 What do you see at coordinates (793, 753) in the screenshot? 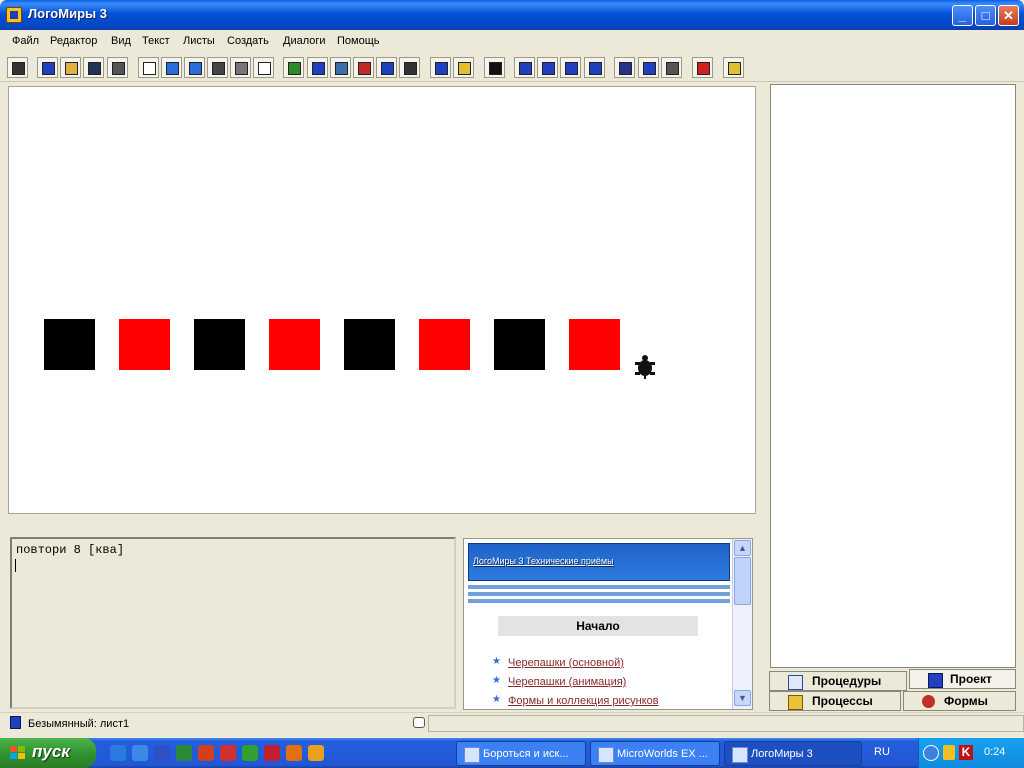
I see `task-button-3: ЛогоМиры 3` at bounding box center [793, 753].